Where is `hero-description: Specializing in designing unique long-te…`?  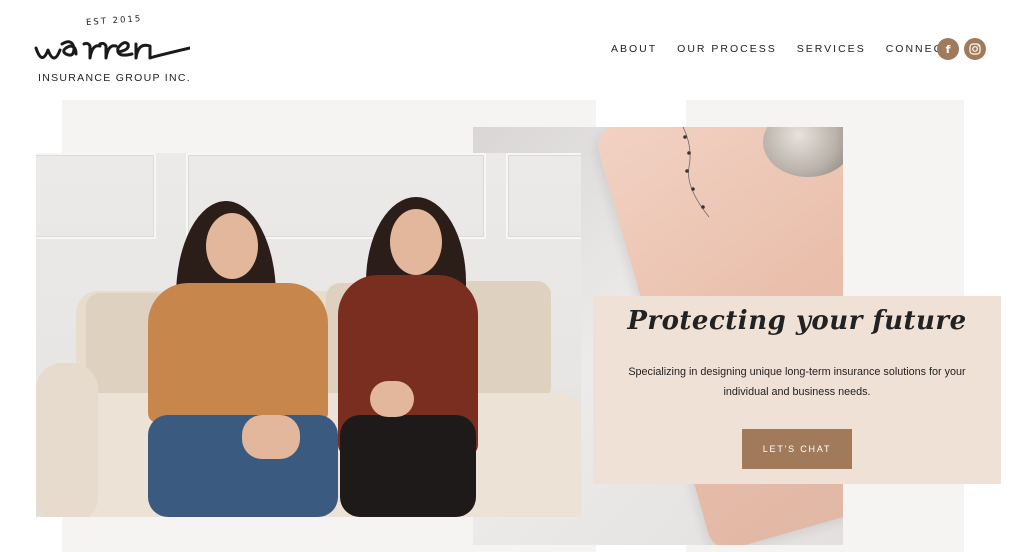
hero-description: Specializing in designing unique long-te… is located at coordinates (797, 382).